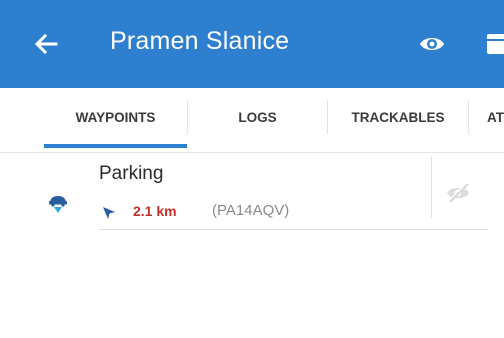  I want to click on eye-icon, so click(432, 44).